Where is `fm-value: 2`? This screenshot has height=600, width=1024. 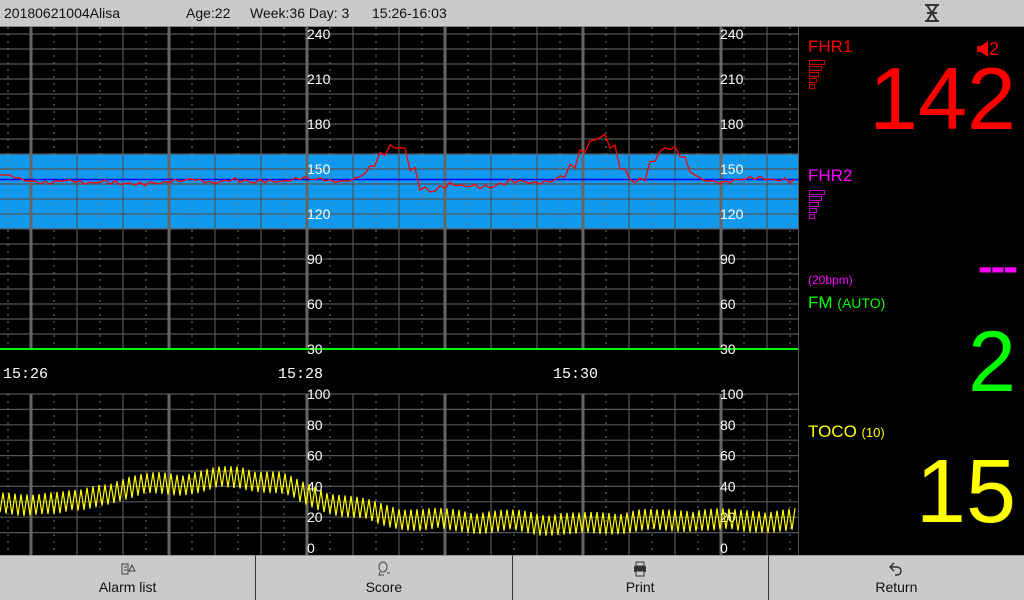 fm-value: 2 is located at coordinates (992, 362).